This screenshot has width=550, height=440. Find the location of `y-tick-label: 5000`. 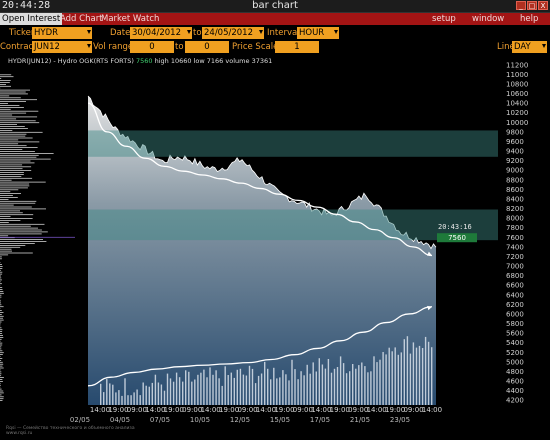

y-tick-label: 5000 is located at coordinates (515, 362).